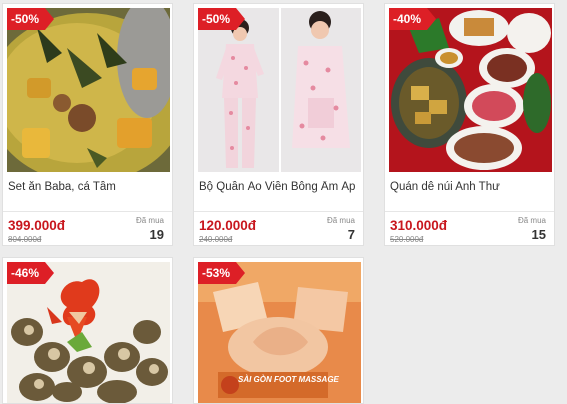 Image resolution: width=567 pixels, height=404 pixels. What do you see at coordinates (419, 225) in the screenshot?
I see `product-price: 310.000đ` at bounding box center [419, 225].